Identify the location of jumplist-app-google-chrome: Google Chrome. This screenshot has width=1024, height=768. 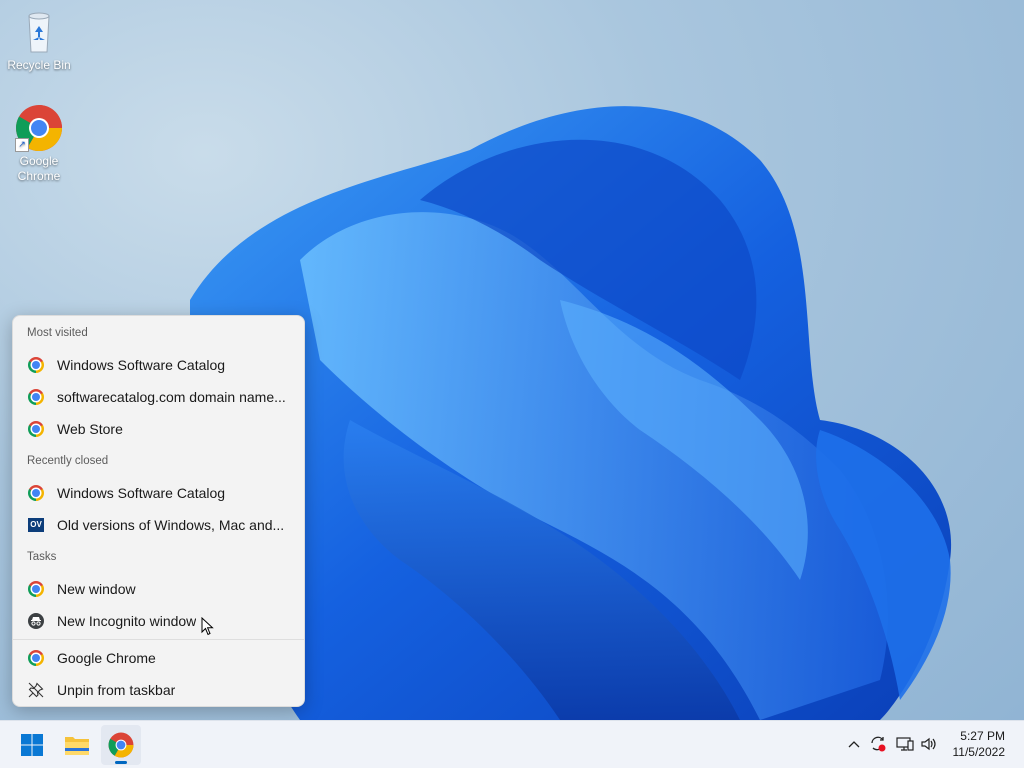
(159, 658).